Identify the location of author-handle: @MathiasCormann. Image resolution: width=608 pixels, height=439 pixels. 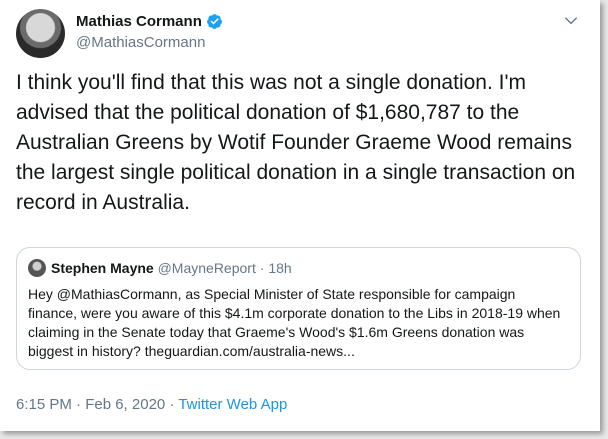
(140, 42).